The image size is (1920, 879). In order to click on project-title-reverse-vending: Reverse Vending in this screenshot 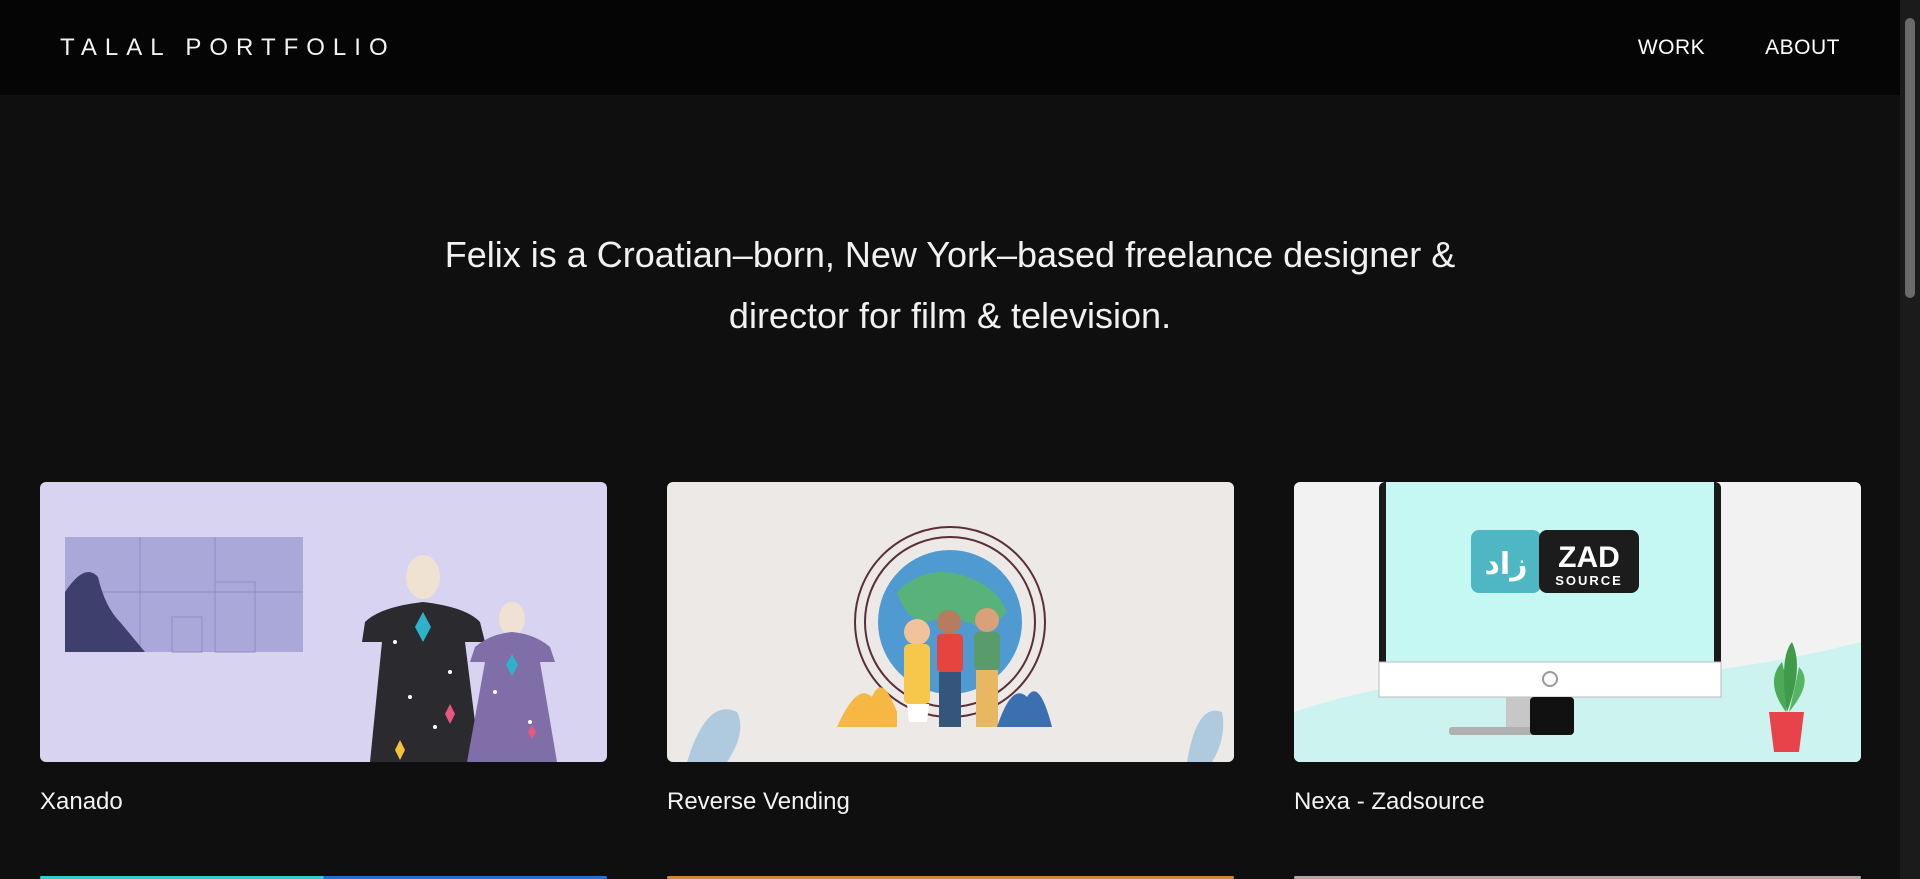, I will do `click(950, 802)`.